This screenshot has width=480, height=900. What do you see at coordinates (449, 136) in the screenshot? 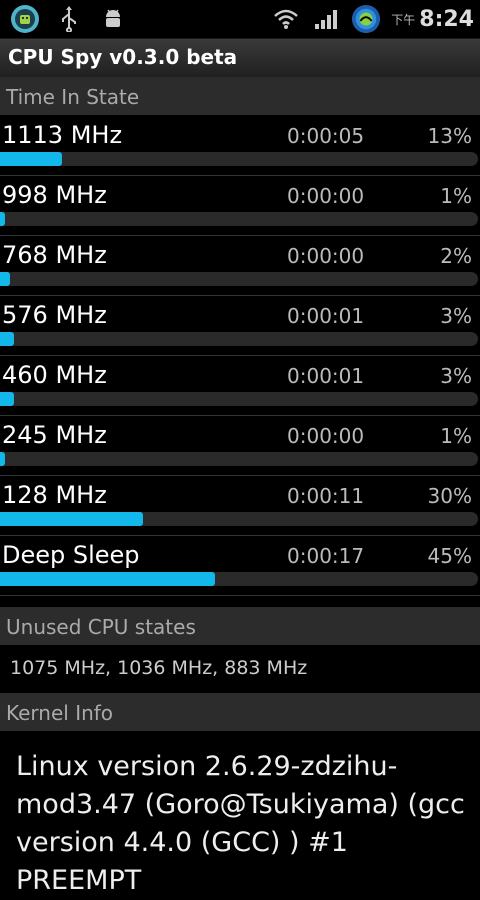
I see `cpu-state-percent: 13%` at bounding box center [449, 136].